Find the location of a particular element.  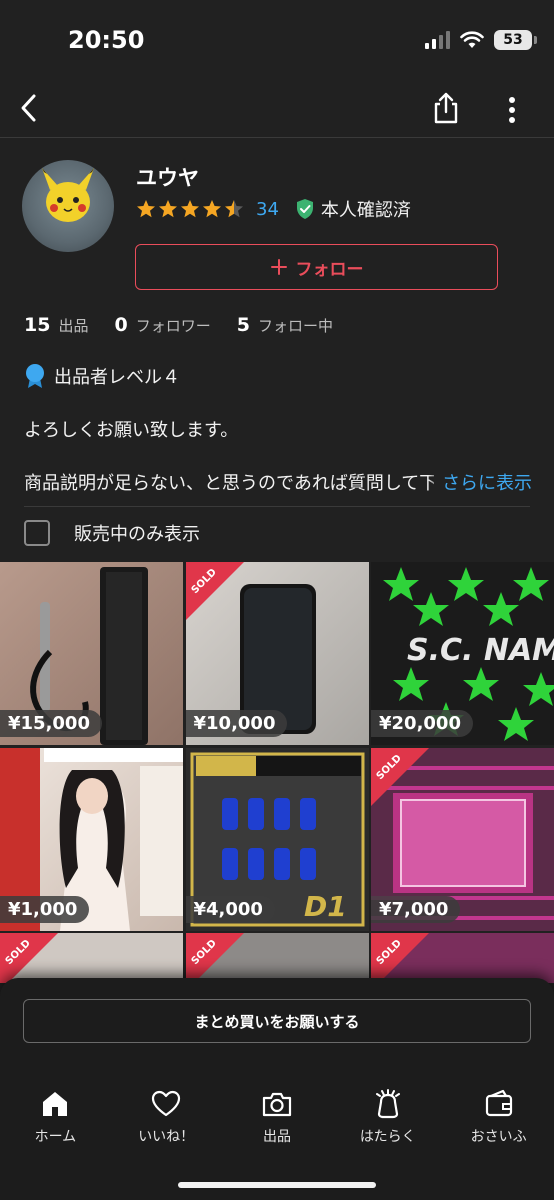

stat-followers-label: フォロワー is located at coordinates (173, 326).